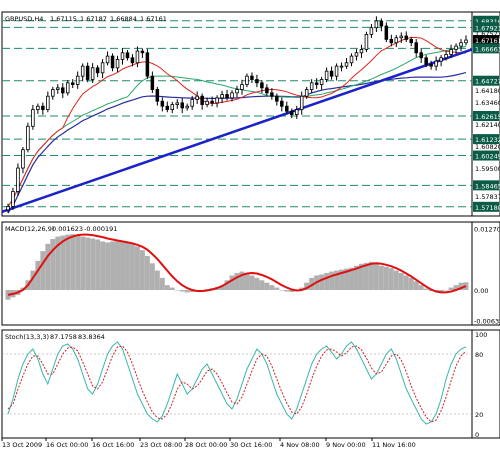 The width and height of the screenshot is (500, 453). I want to click on stoch-axis-label: 0, so click(477, 435).